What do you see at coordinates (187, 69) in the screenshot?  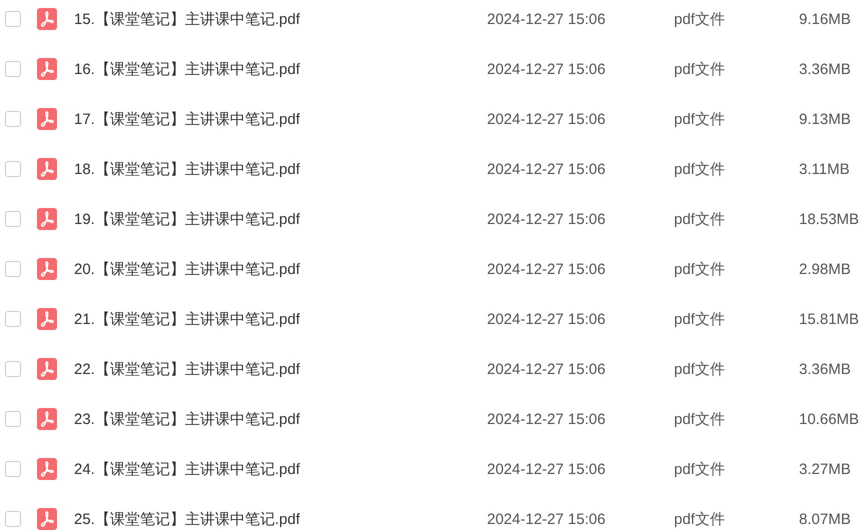 I see `file-name: 16.【课堂笔记】主讲课中笔记.pdf` at bounding box center [187, 69].